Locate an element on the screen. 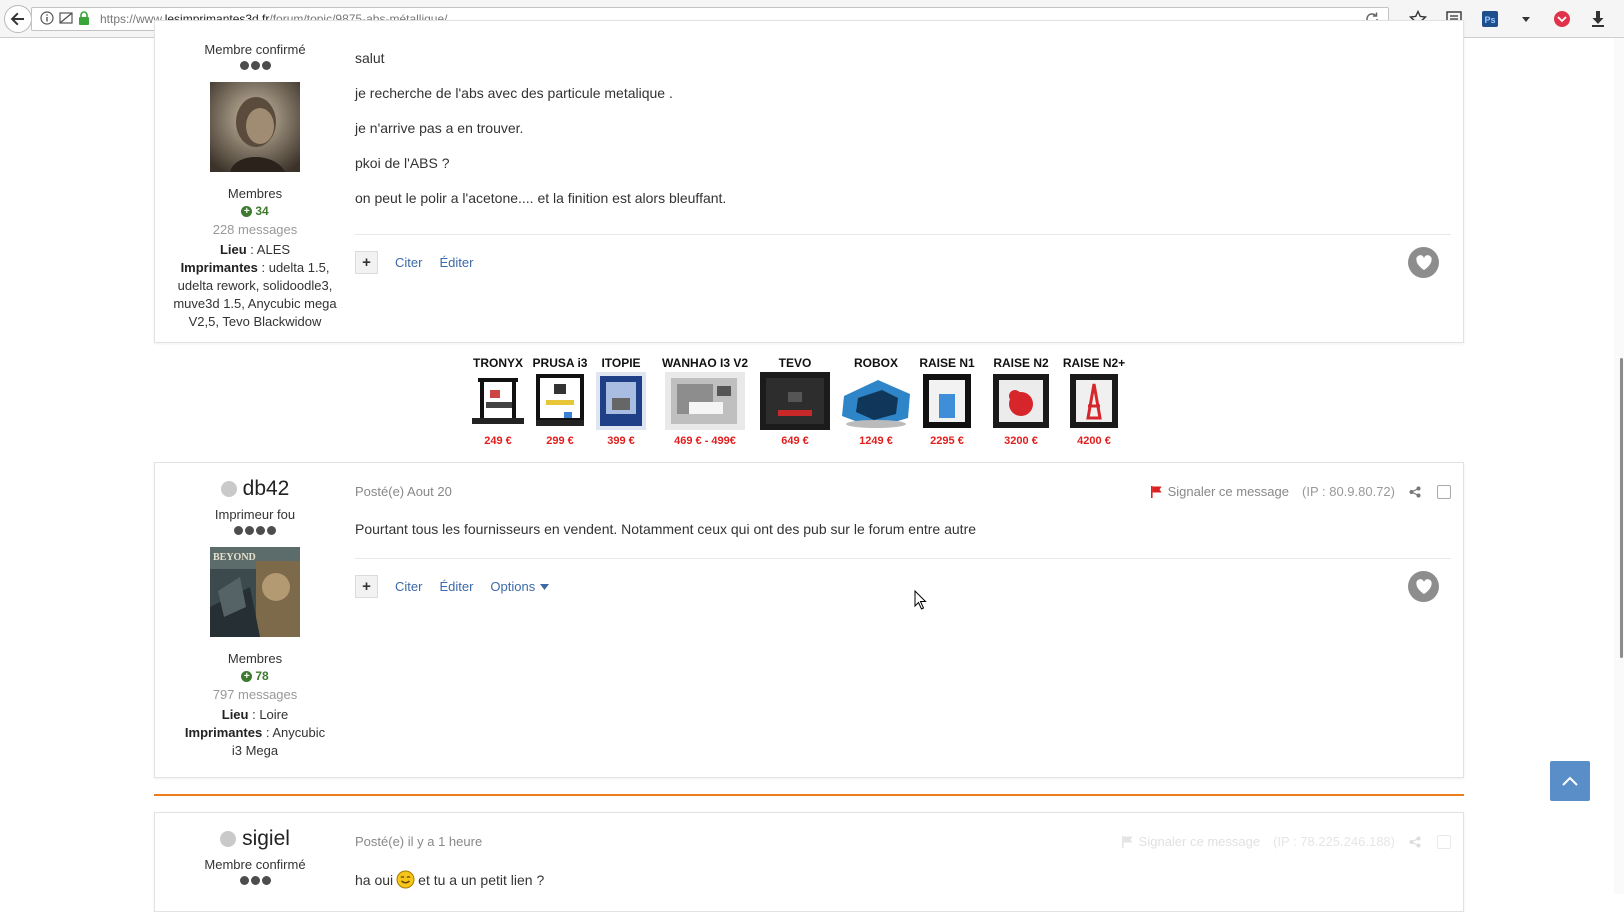 The height and width of the screenshot is (912, 1624). printer-tevo-image is located at coordinates (795, 401).